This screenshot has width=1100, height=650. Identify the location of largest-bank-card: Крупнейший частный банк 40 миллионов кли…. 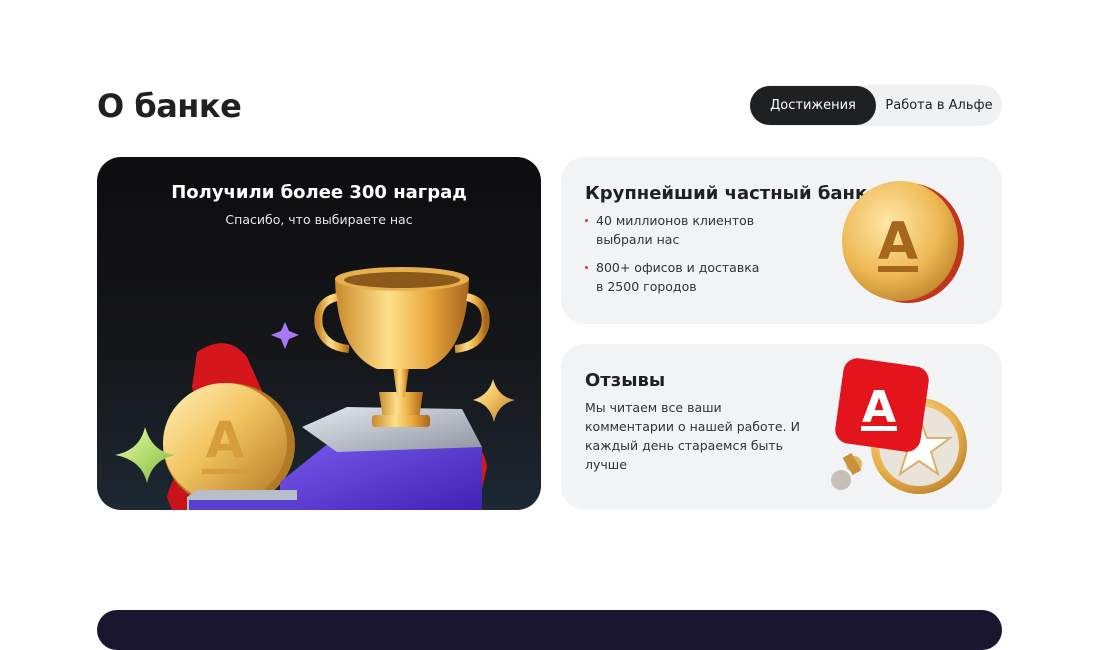
(781, 240).